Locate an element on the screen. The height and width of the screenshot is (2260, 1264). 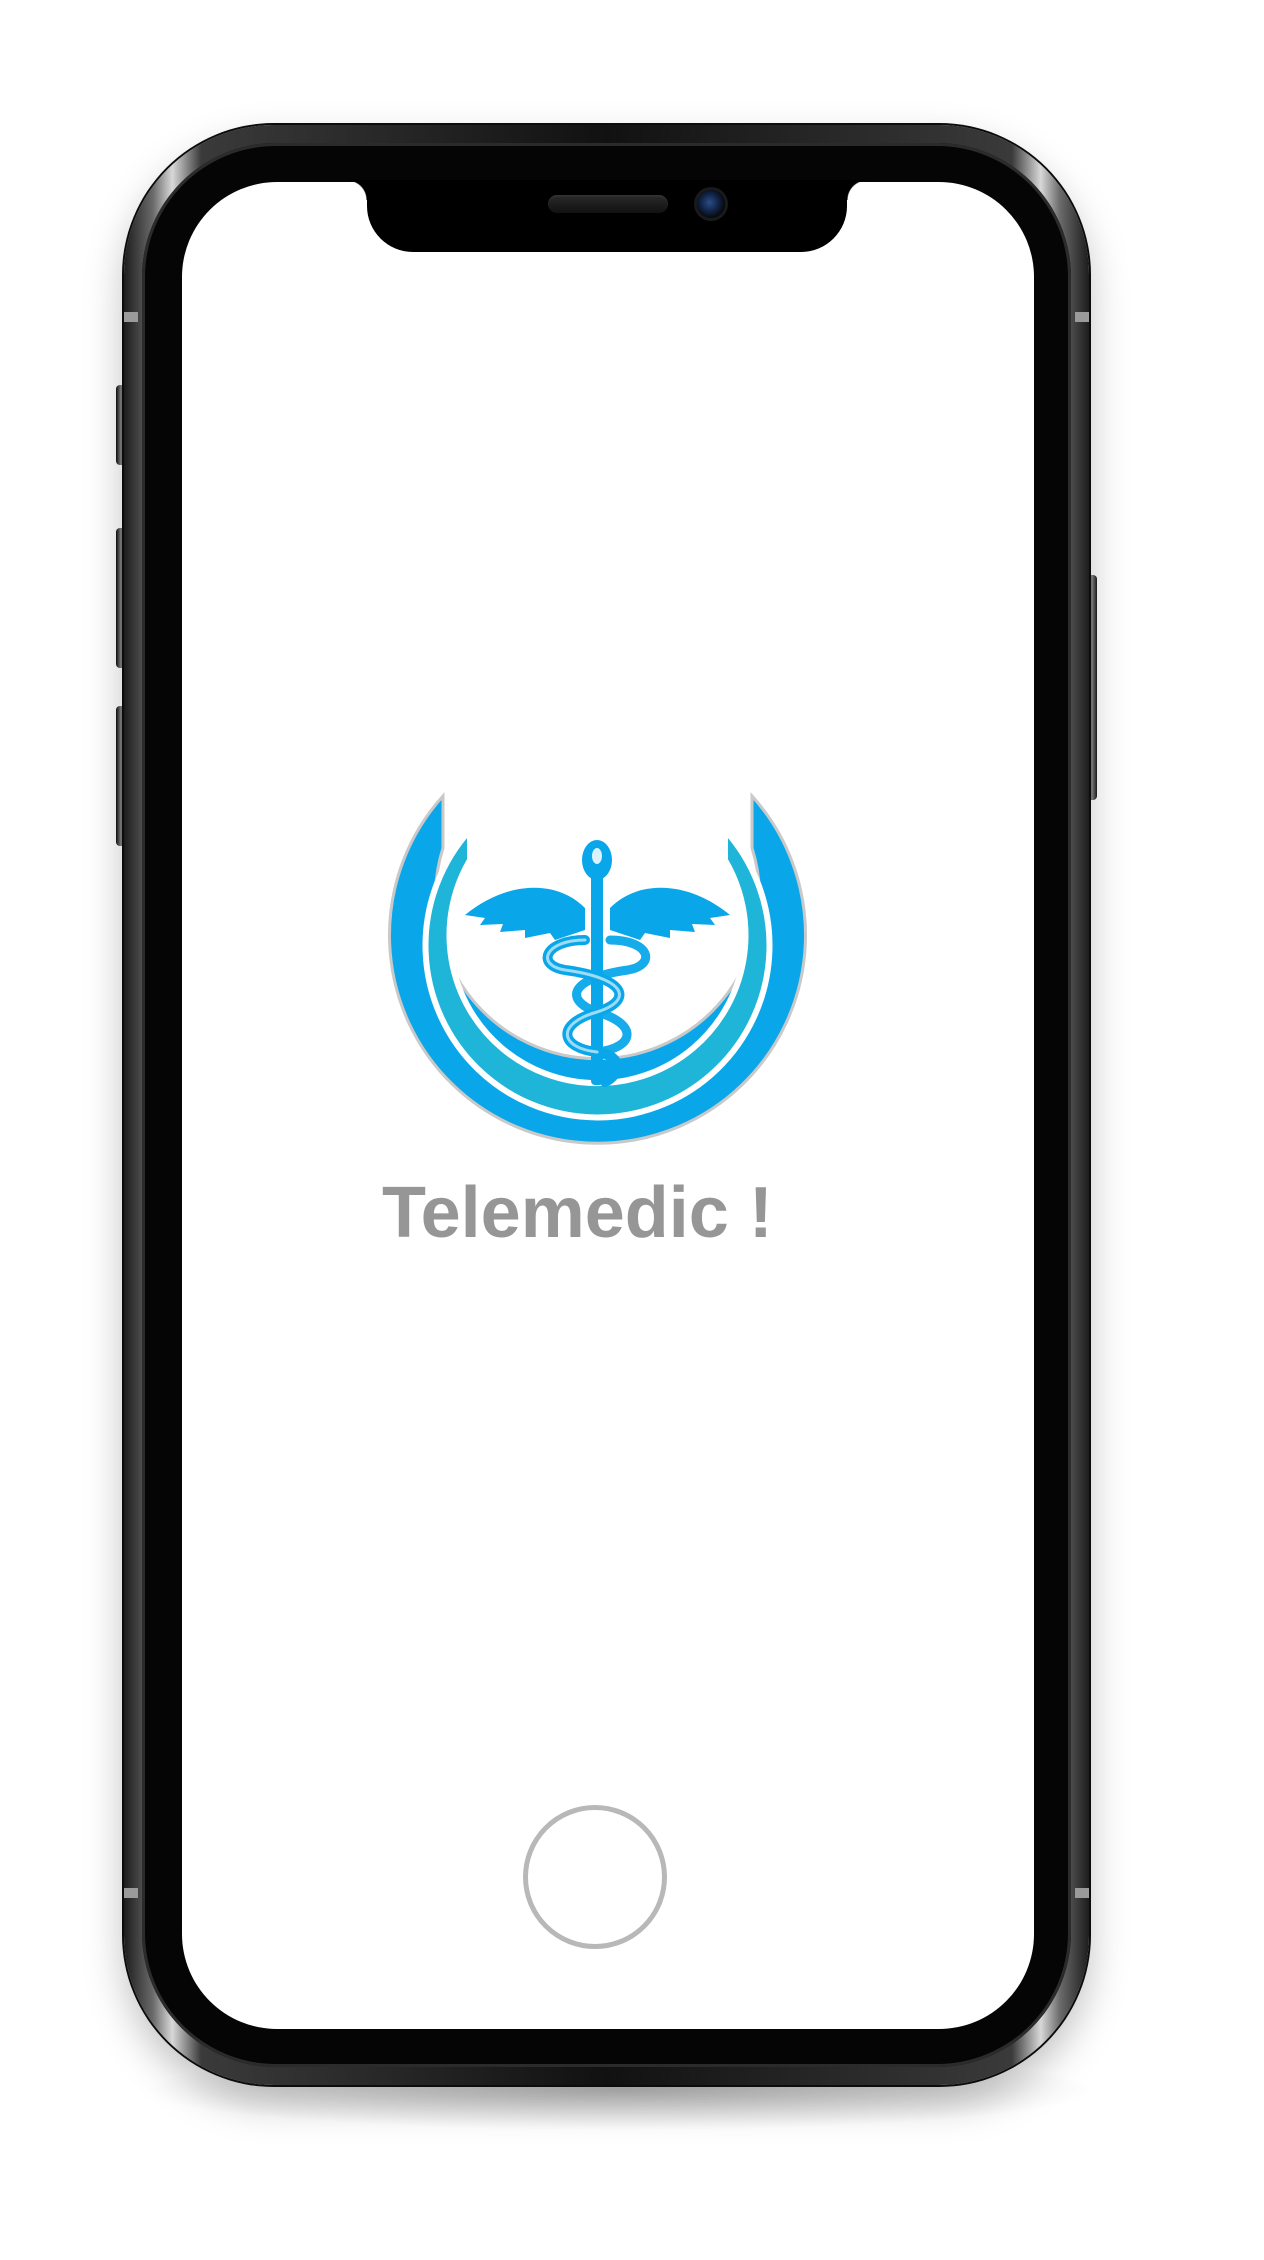
caduceus-icon is located at coordinates (597, 968).